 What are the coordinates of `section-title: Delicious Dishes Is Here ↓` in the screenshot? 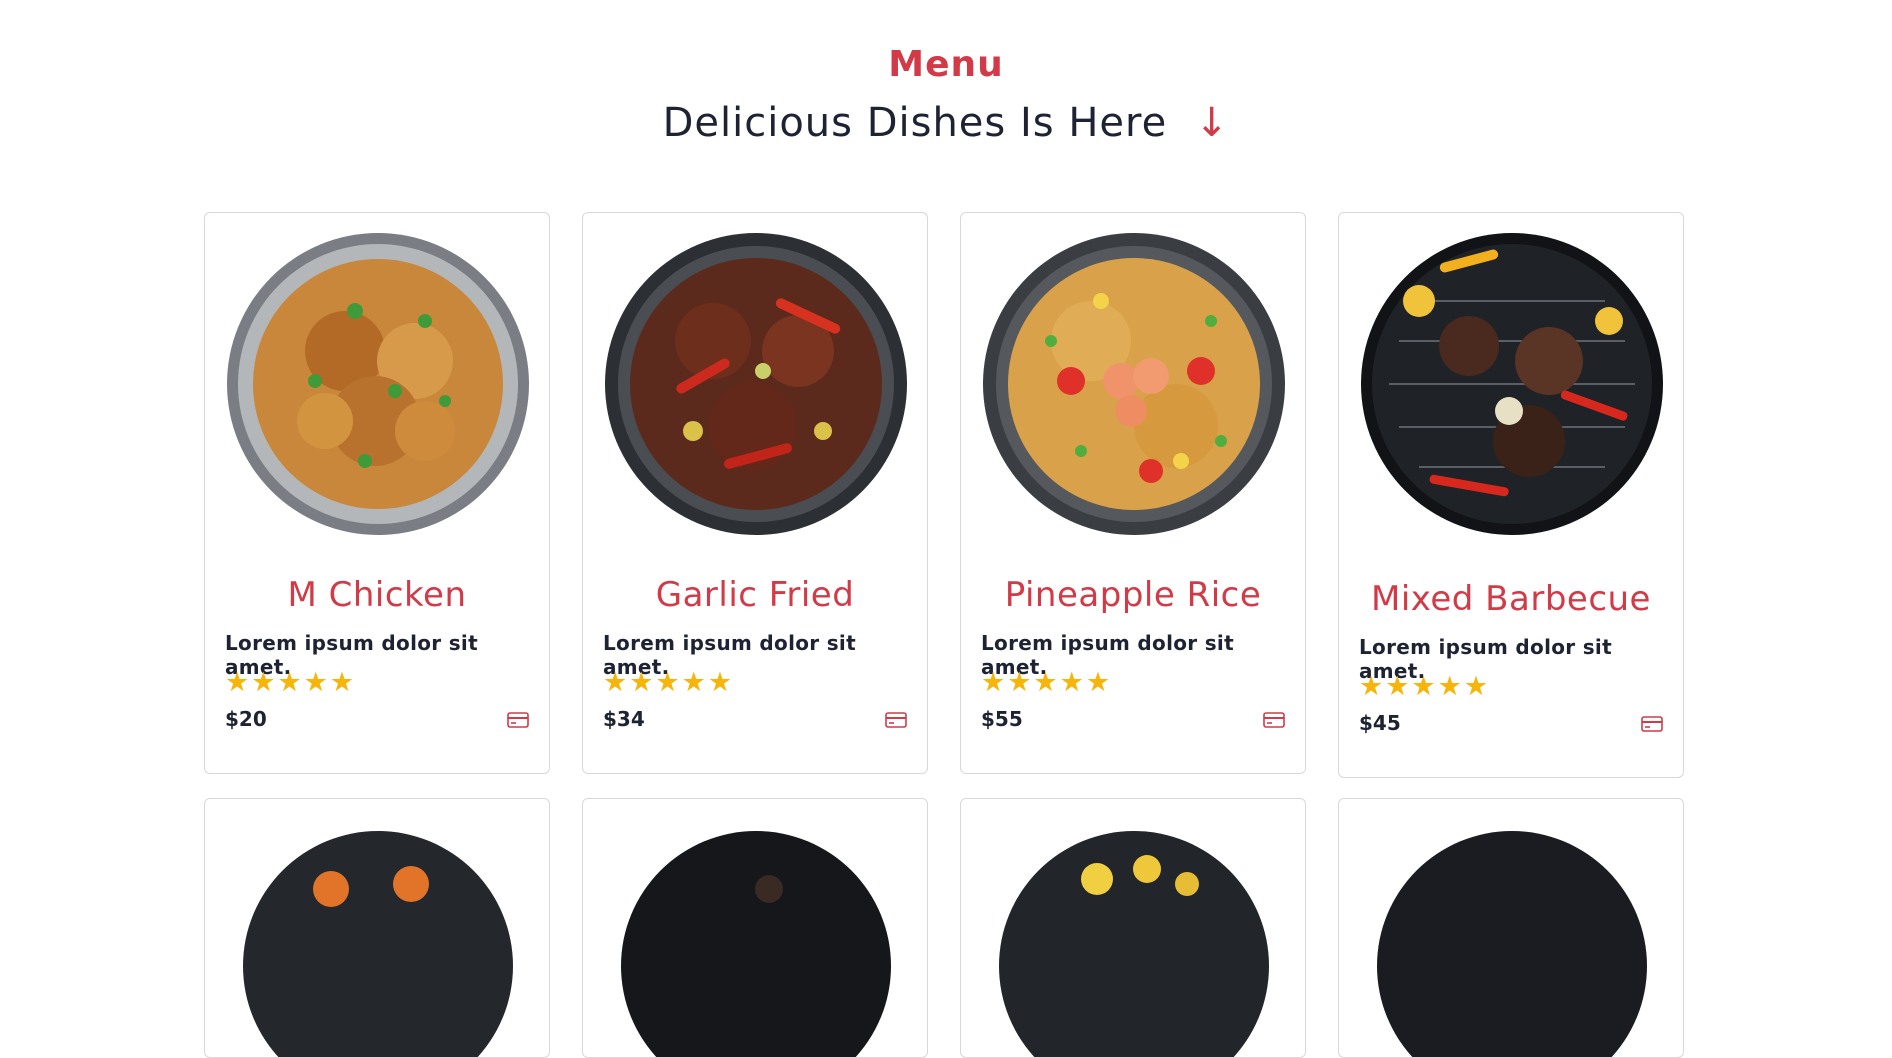 It's located at (946, 123).